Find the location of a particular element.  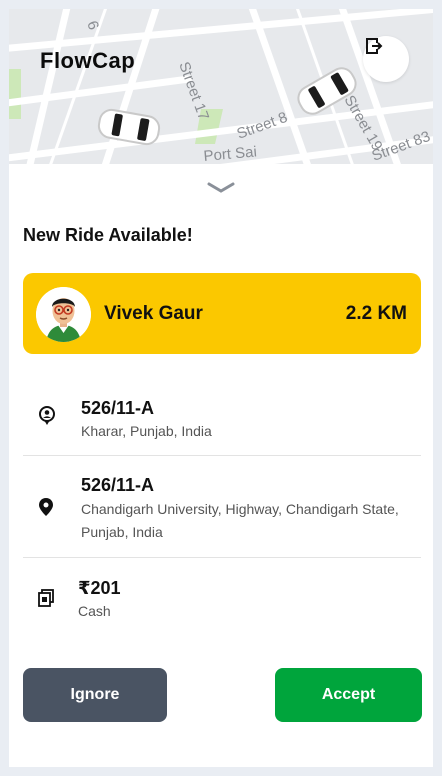

location-pin-icon is located at coordinates (46, 507).